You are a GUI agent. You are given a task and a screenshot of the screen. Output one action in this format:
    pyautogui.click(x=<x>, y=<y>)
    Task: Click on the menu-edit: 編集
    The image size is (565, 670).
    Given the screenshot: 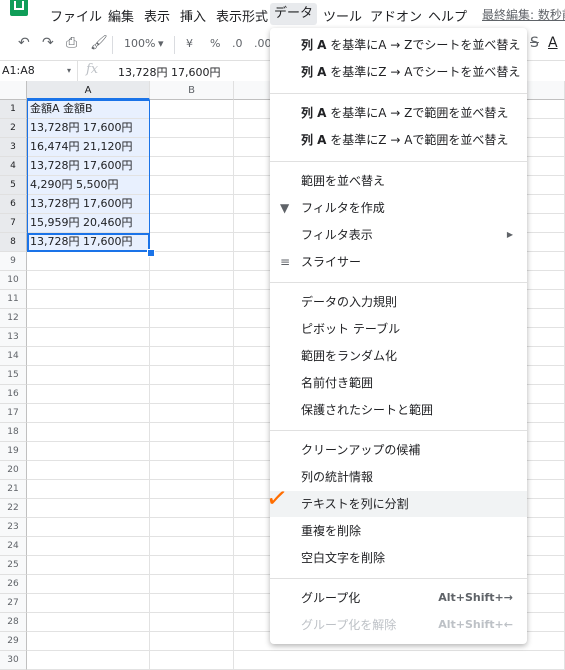 What is the action you would take?
    pyautogui.click(x=121, y=15)
    